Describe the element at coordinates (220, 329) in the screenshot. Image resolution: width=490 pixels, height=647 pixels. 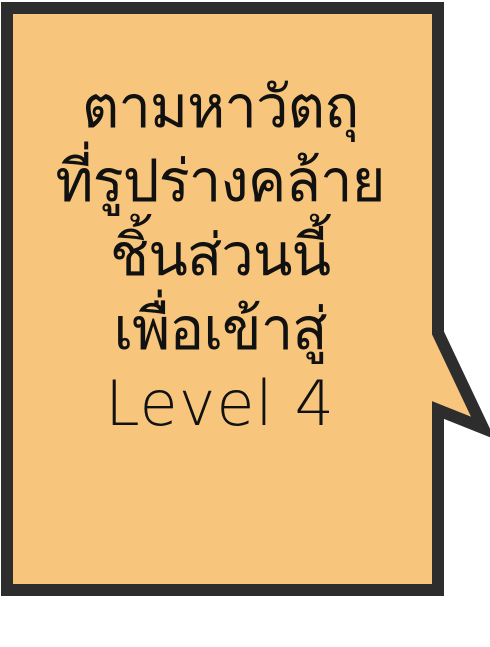
I see `instruction-line-4: เพื่อเข้าสู่` at that location.